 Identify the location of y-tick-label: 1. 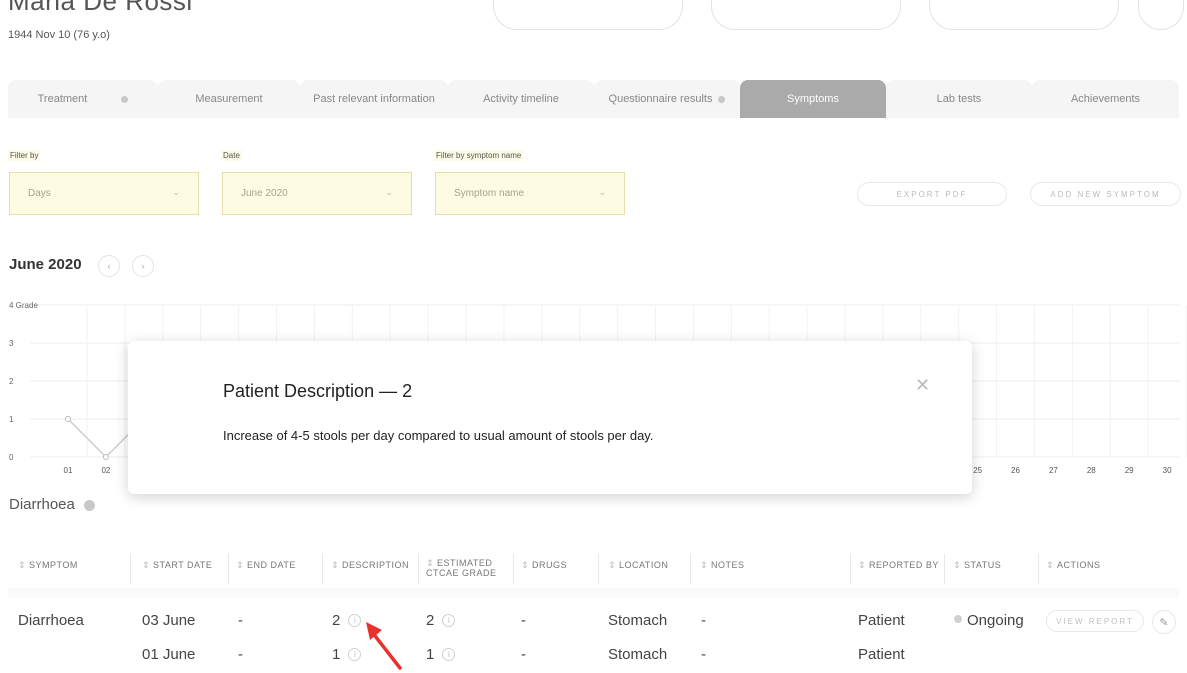
(11, 419).